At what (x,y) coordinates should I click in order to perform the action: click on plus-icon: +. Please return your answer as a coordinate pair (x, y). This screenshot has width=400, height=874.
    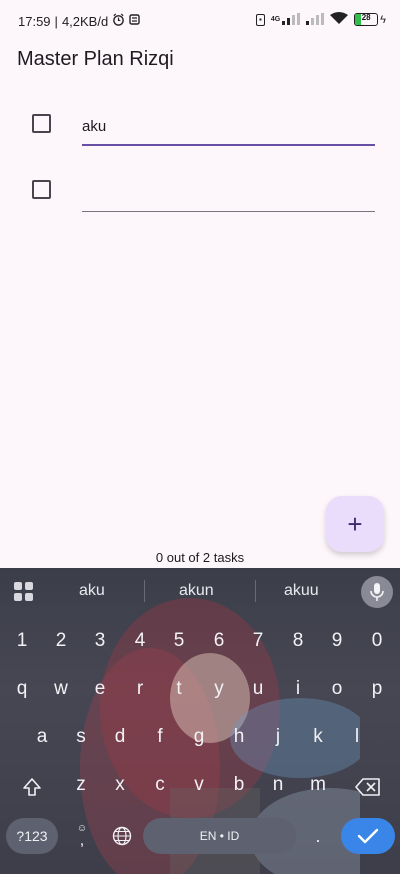
    Looking at the image, I should click on (355, 524).